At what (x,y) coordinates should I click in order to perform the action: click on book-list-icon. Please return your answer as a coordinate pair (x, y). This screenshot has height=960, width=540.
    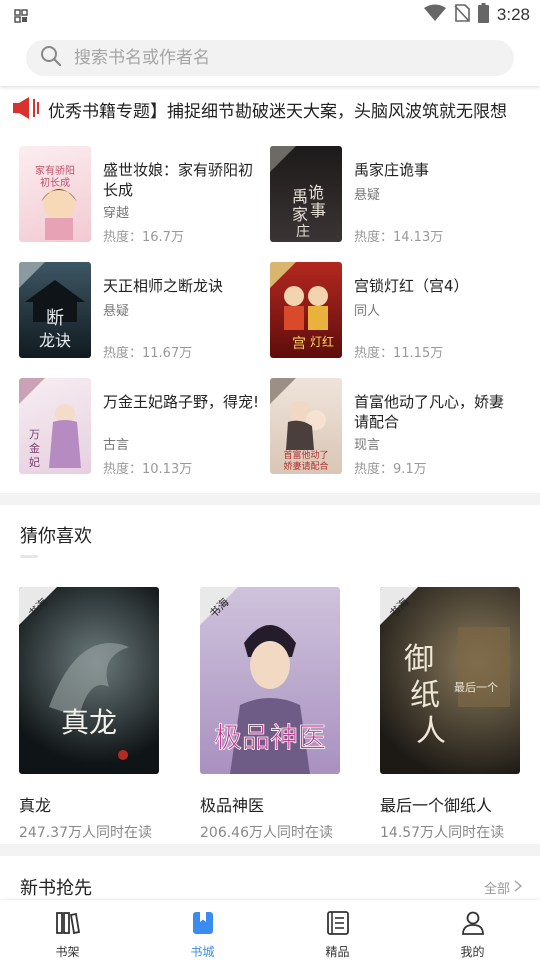
    Looking at the image, I should click on (338, 925).